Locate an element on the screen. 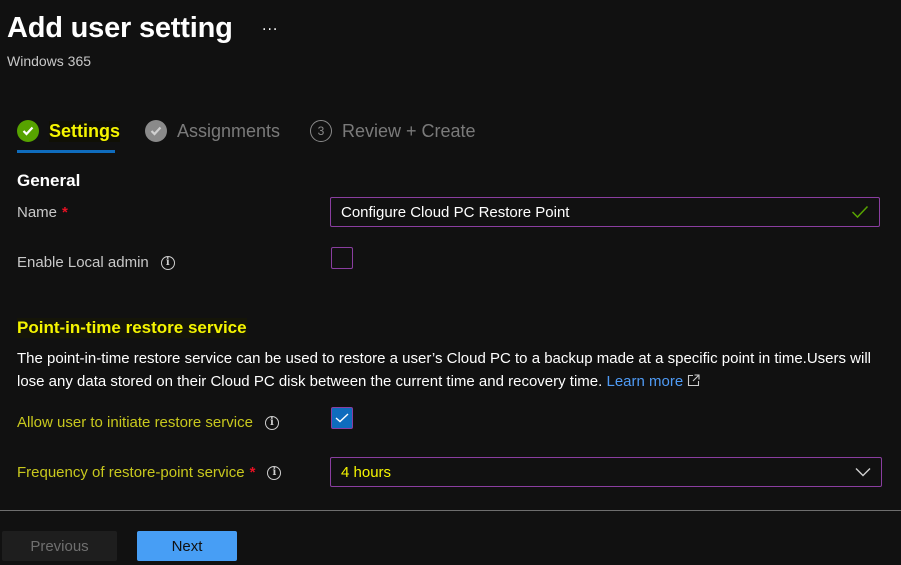  external-link-icon is located at coordinates (694, 380).